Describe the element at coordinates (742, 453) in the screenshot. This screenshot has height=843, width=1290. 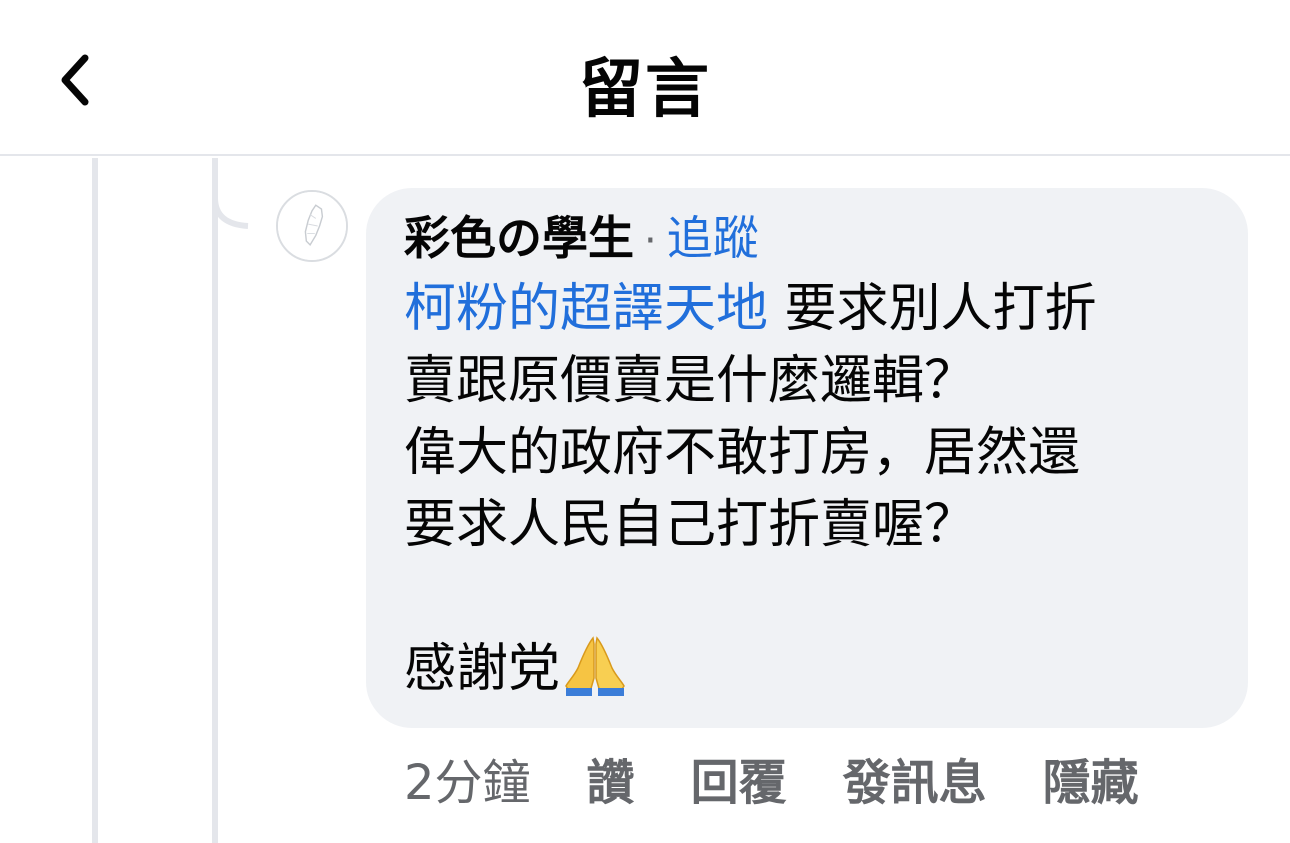
I see `comment-line-3: 偉大的政府不敢打房，居然還` at that location.